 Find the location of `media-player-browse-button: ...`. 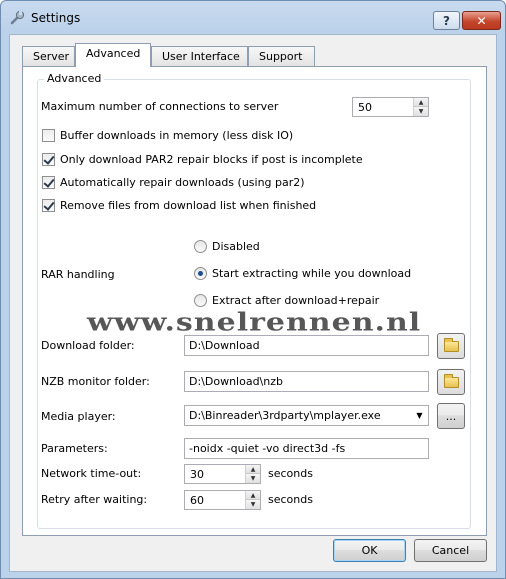

media-player-browse-button: ... is located at coordinates (451, 416).